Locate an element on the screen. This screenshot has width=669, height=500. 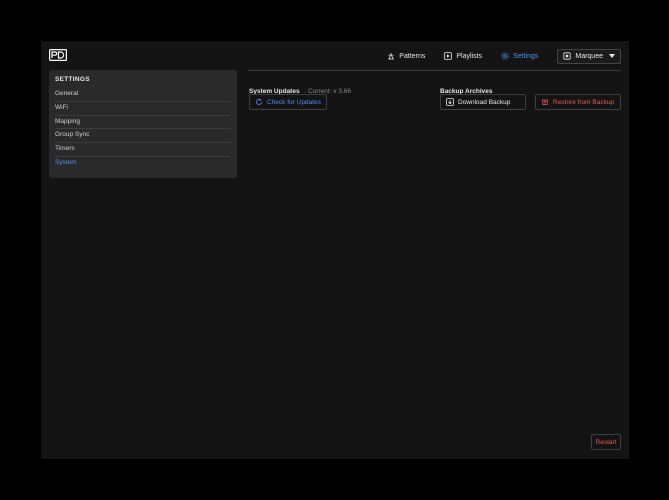
pd-logo is located at coordinates (58, 55).